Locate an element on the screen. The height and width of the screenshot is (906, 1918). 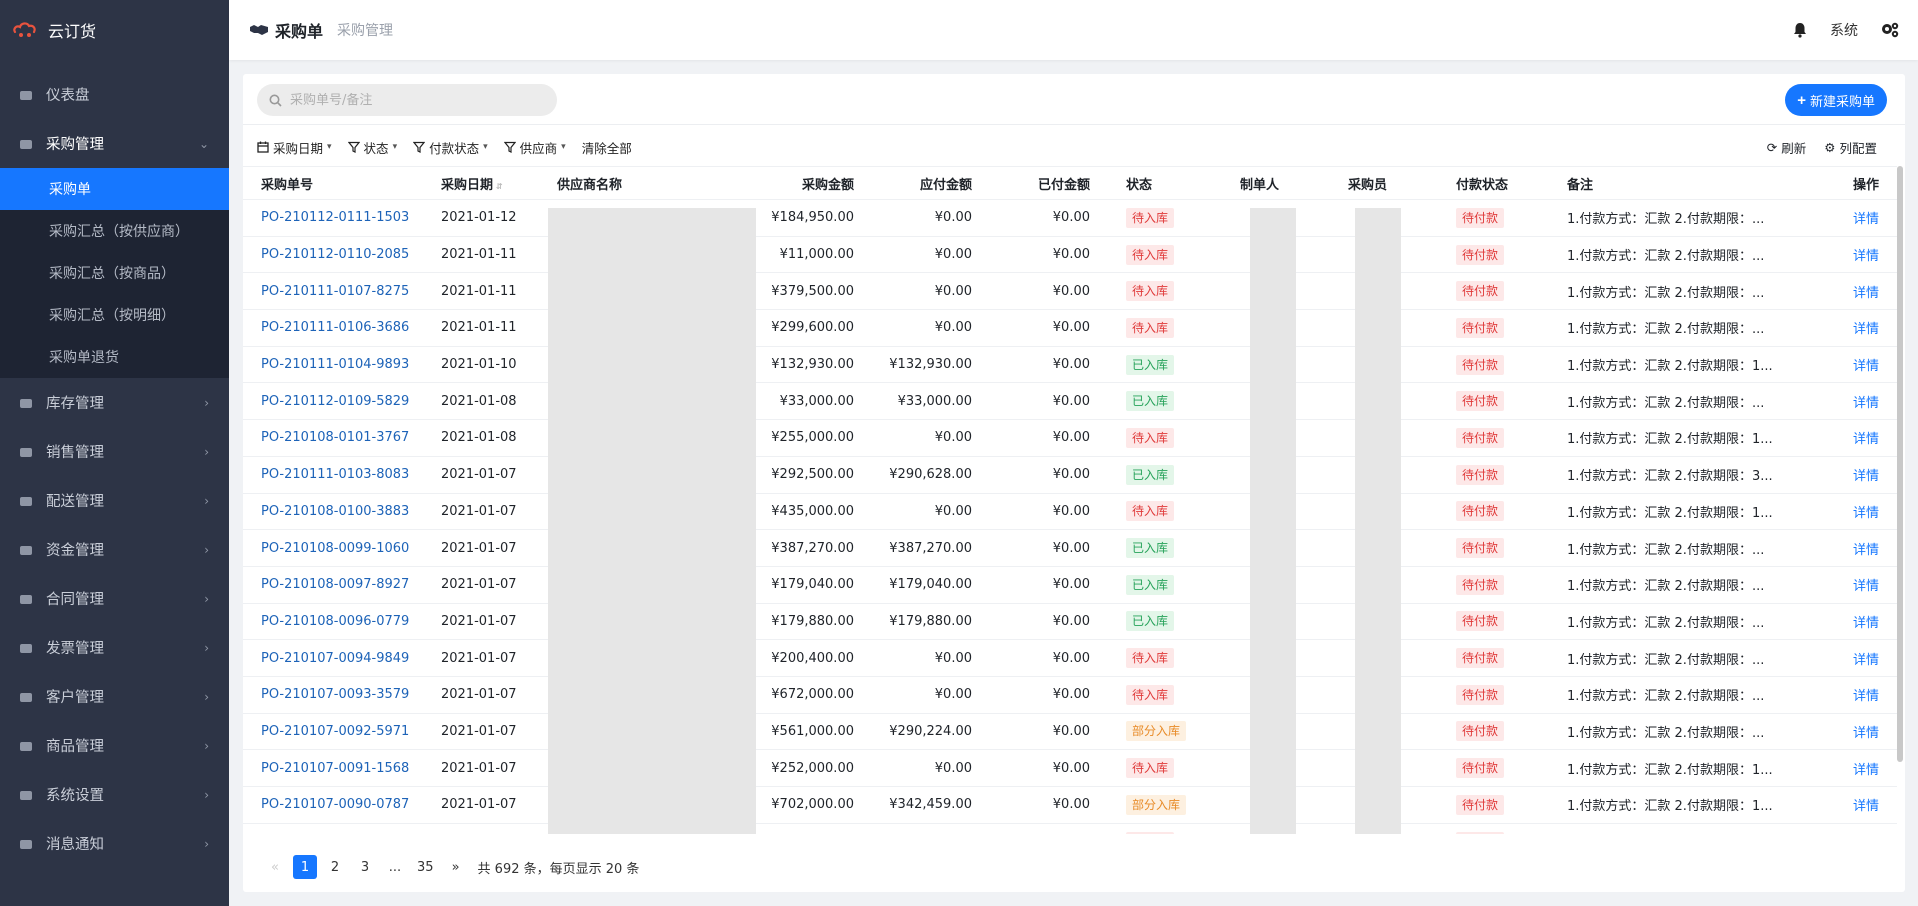
payable-amount: ¥290,224.00 is located at coordinates (930, 731).